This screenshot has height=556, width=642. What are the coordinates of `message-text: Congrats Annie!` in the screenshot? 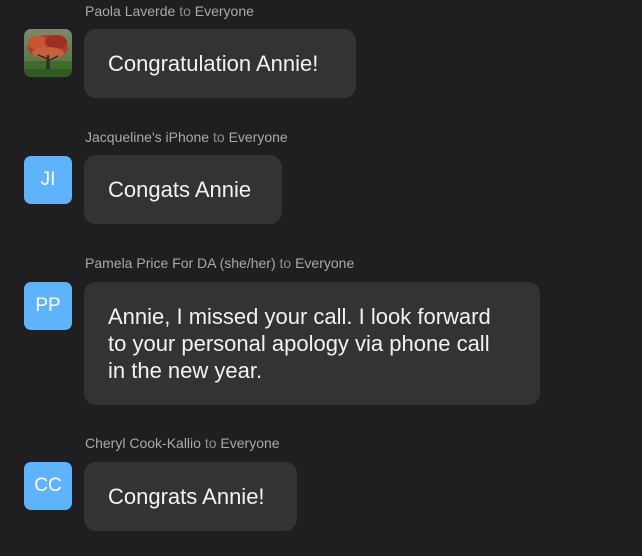 It's located at (186, 496).